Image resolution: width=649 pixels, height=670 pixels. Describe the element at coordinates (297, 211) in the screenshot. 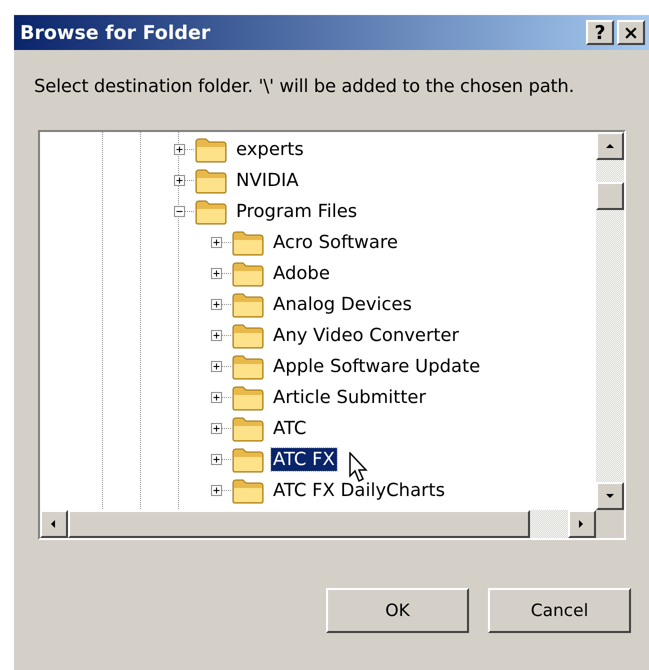

I see `folder-name: Program Files` at that location.